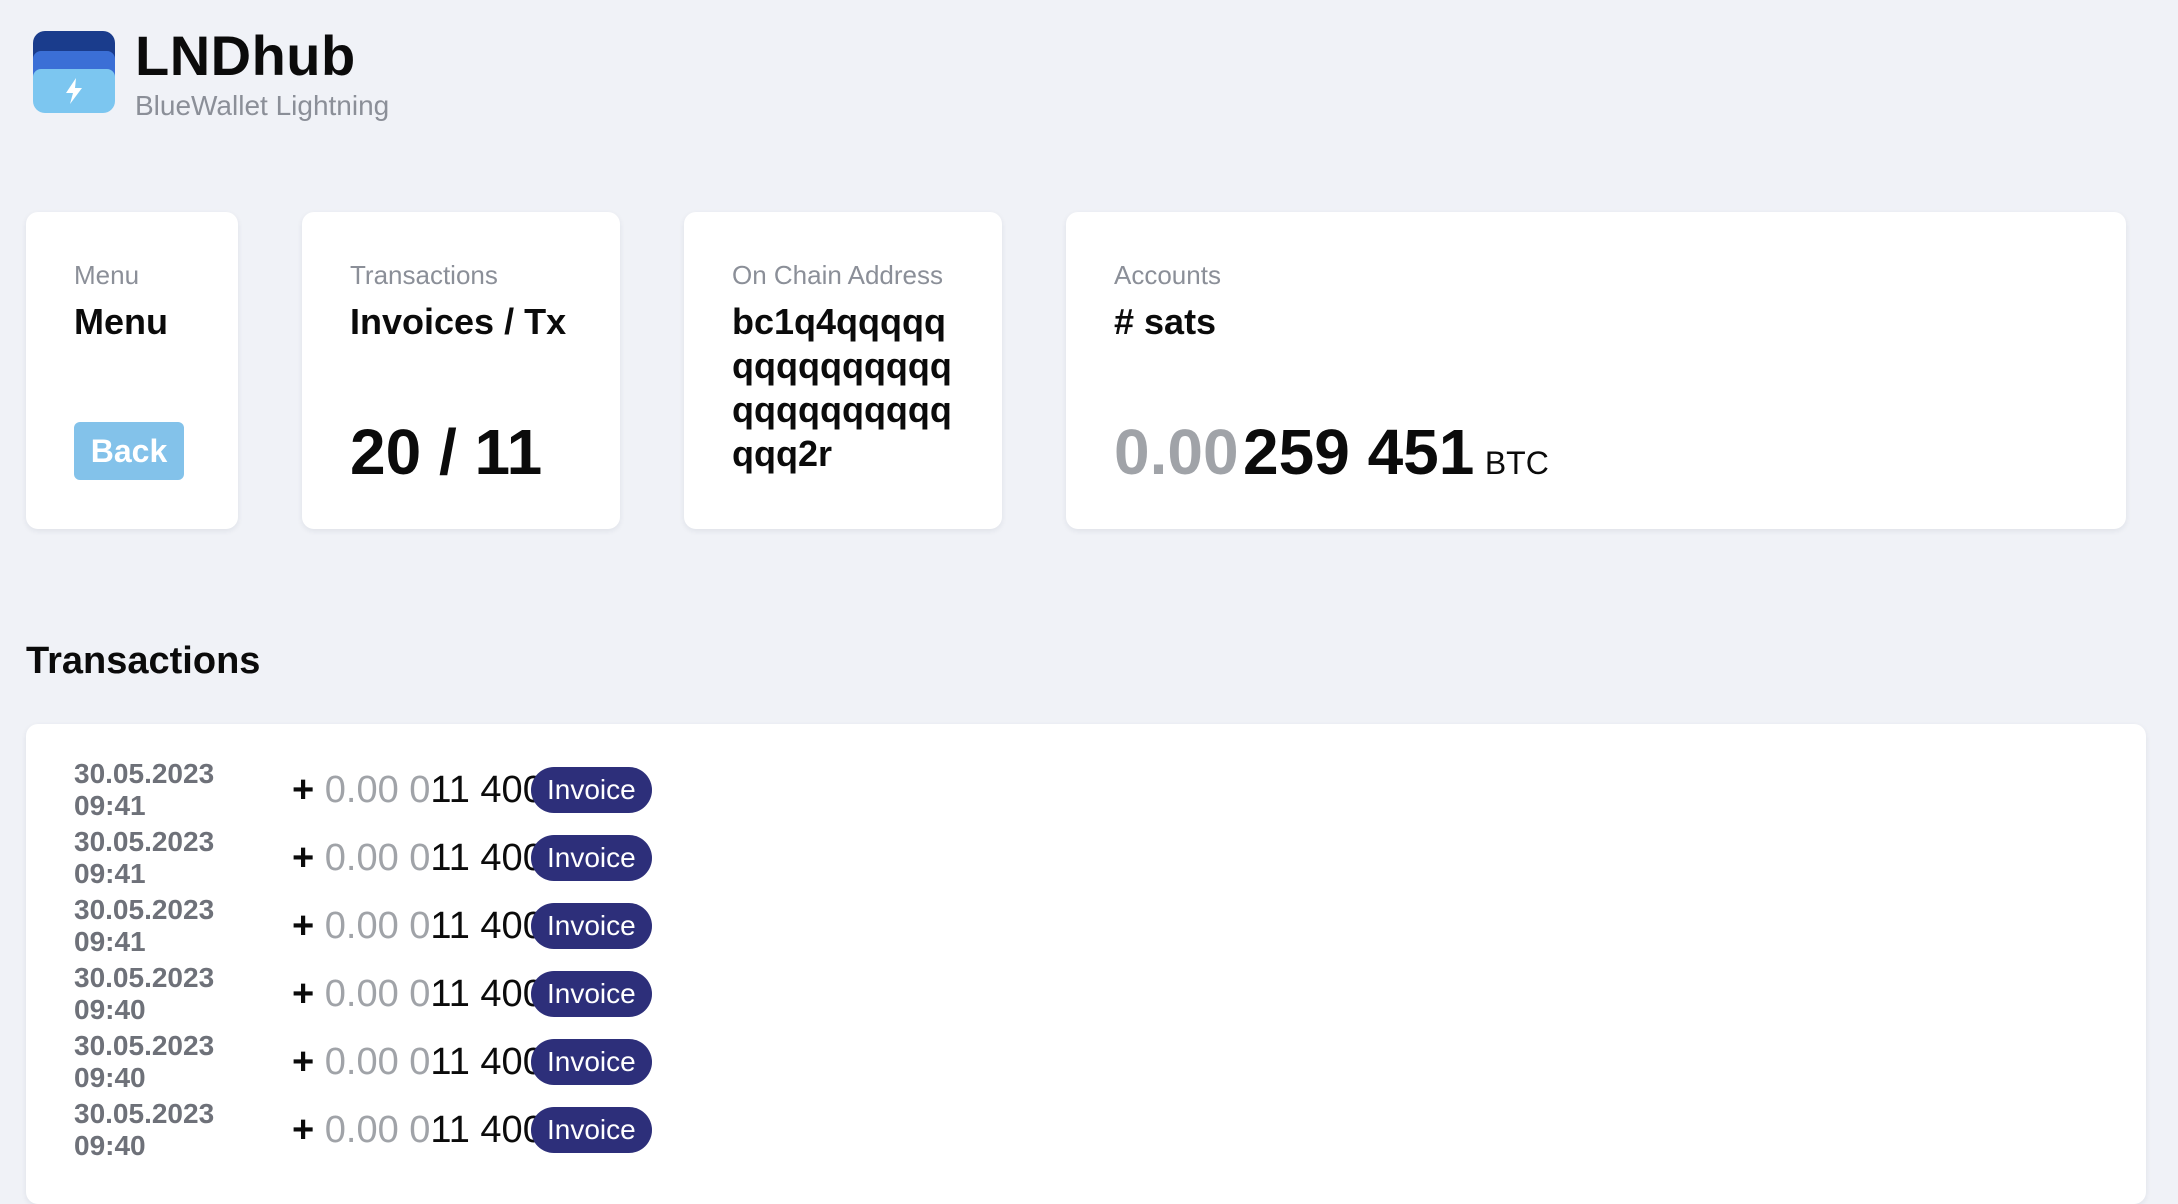 This screenshot has height=1204, width=2178. I want to click on accounts-card-title: # sats, so click(1165, 321).